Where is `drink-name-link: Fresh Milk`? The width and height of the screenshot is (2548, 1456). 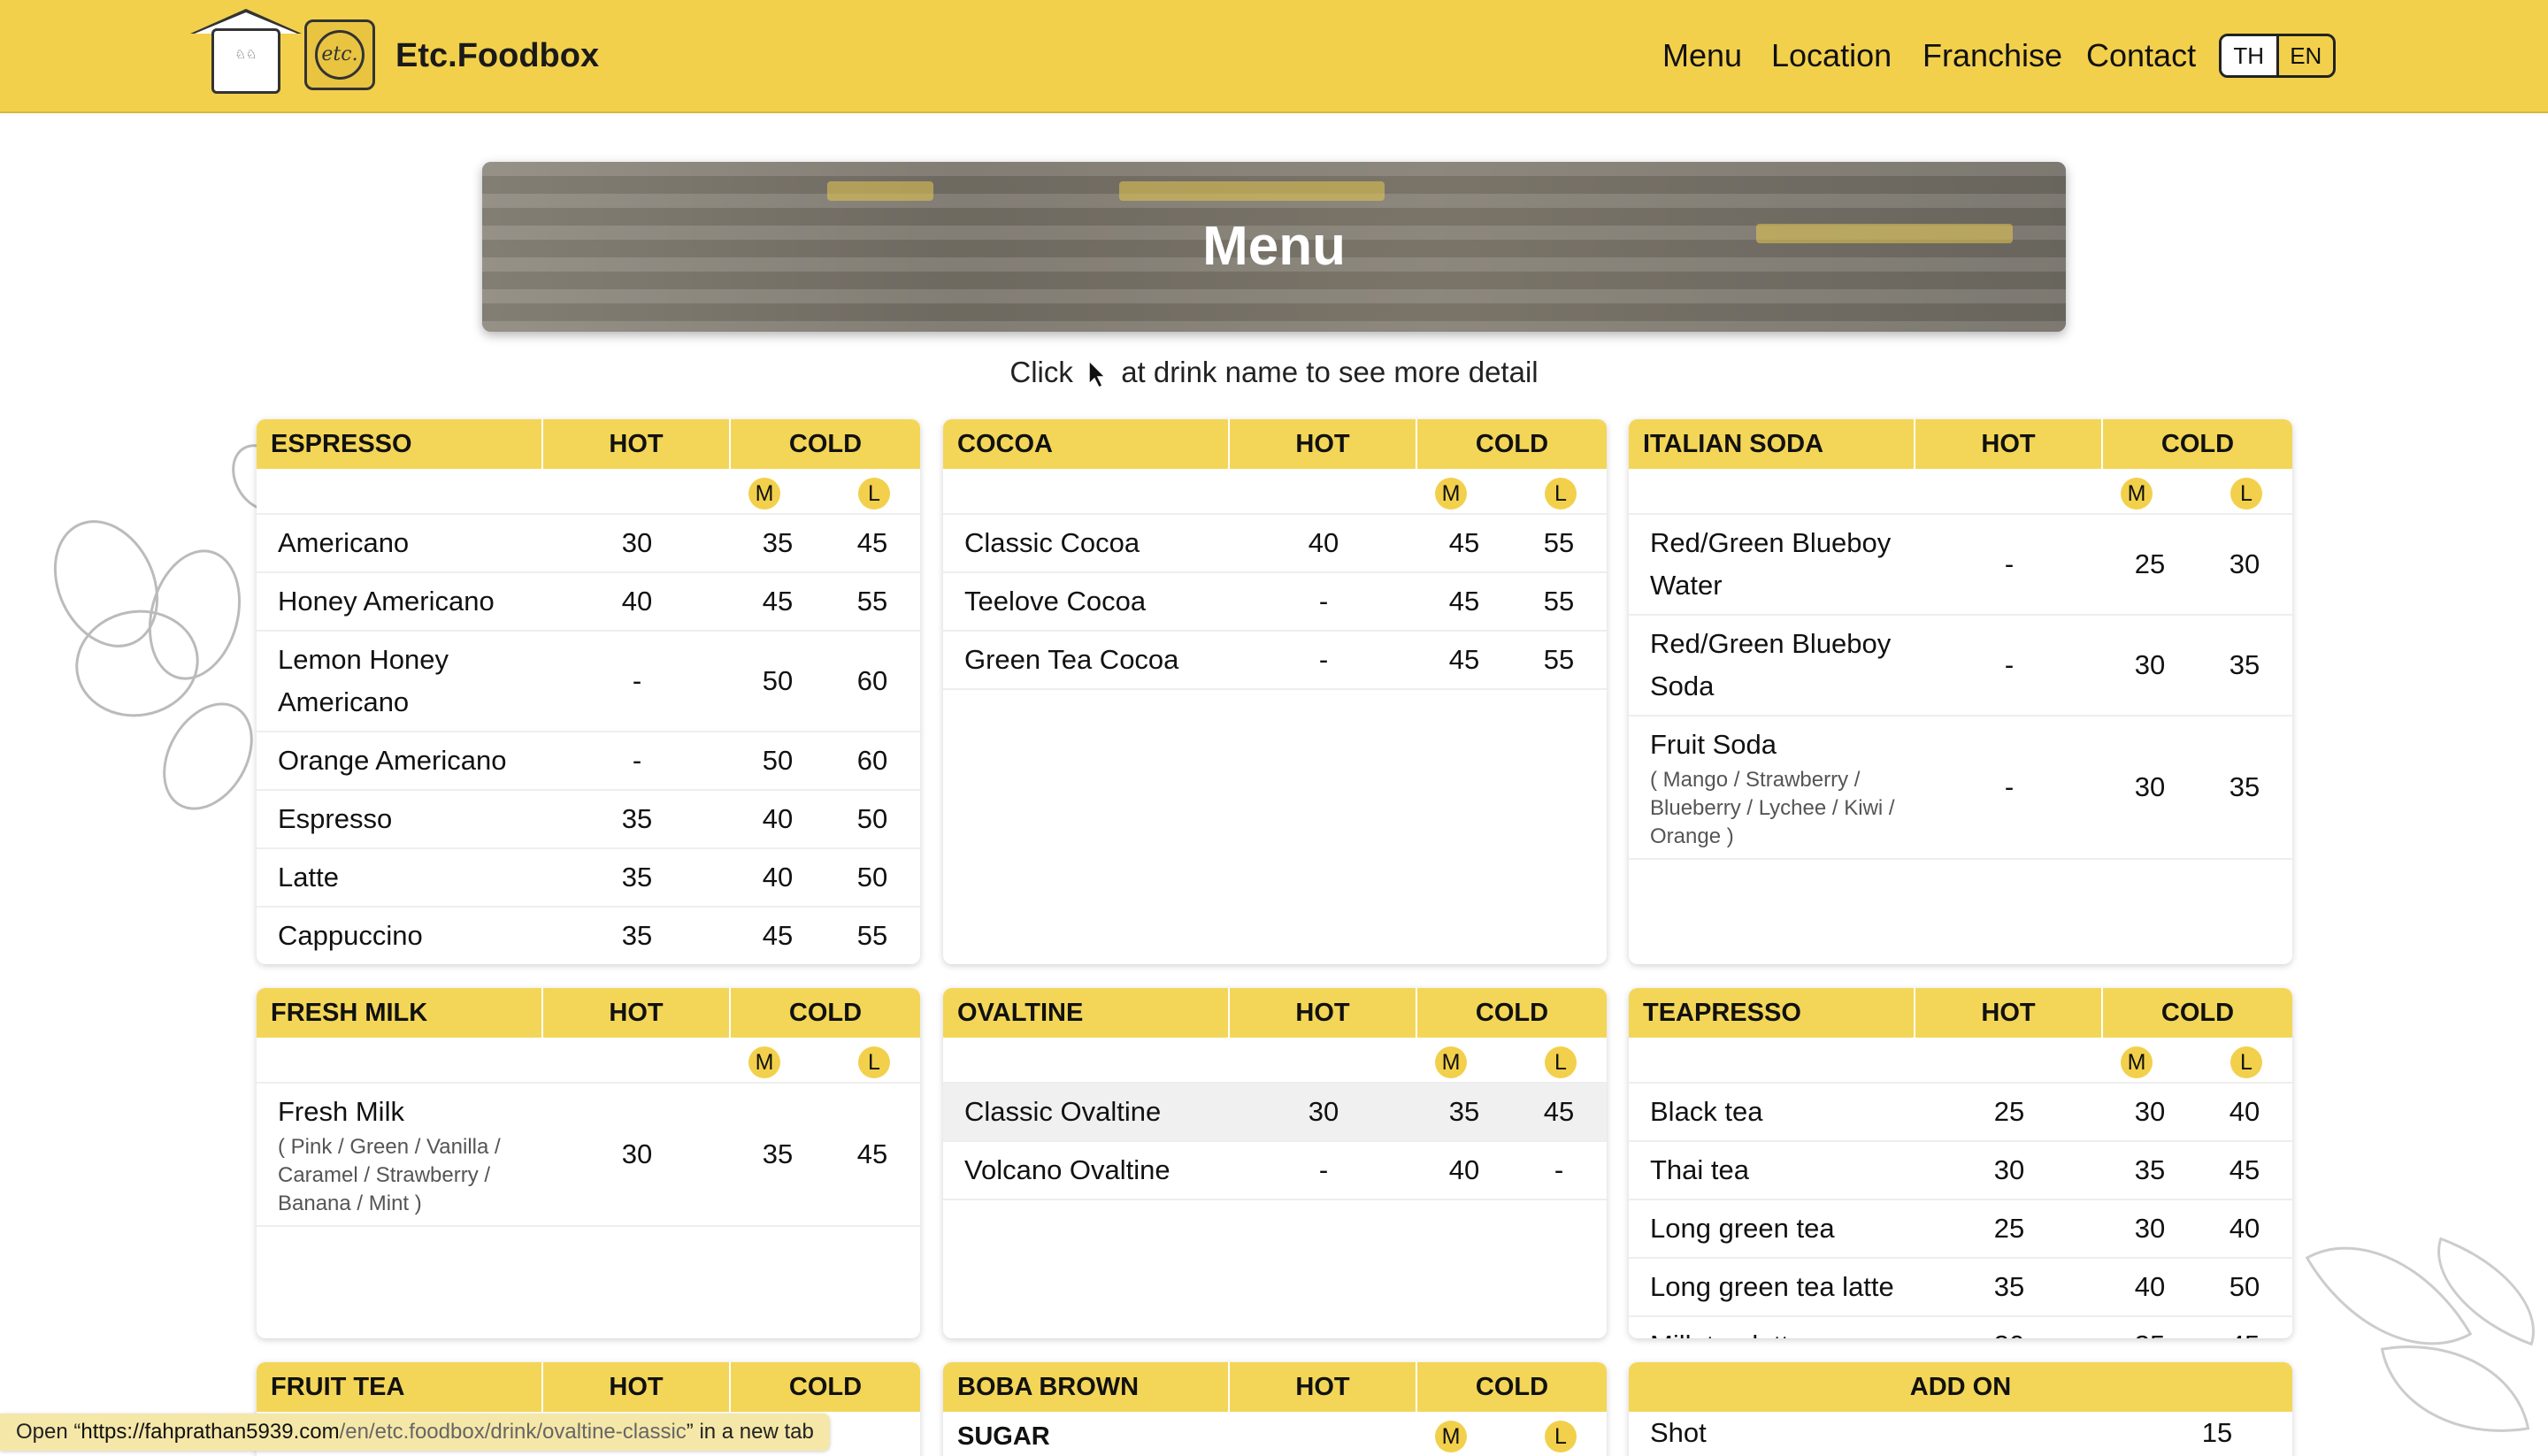 drink-name-link: Fresh Milk is located at coordinates (341, 1111).